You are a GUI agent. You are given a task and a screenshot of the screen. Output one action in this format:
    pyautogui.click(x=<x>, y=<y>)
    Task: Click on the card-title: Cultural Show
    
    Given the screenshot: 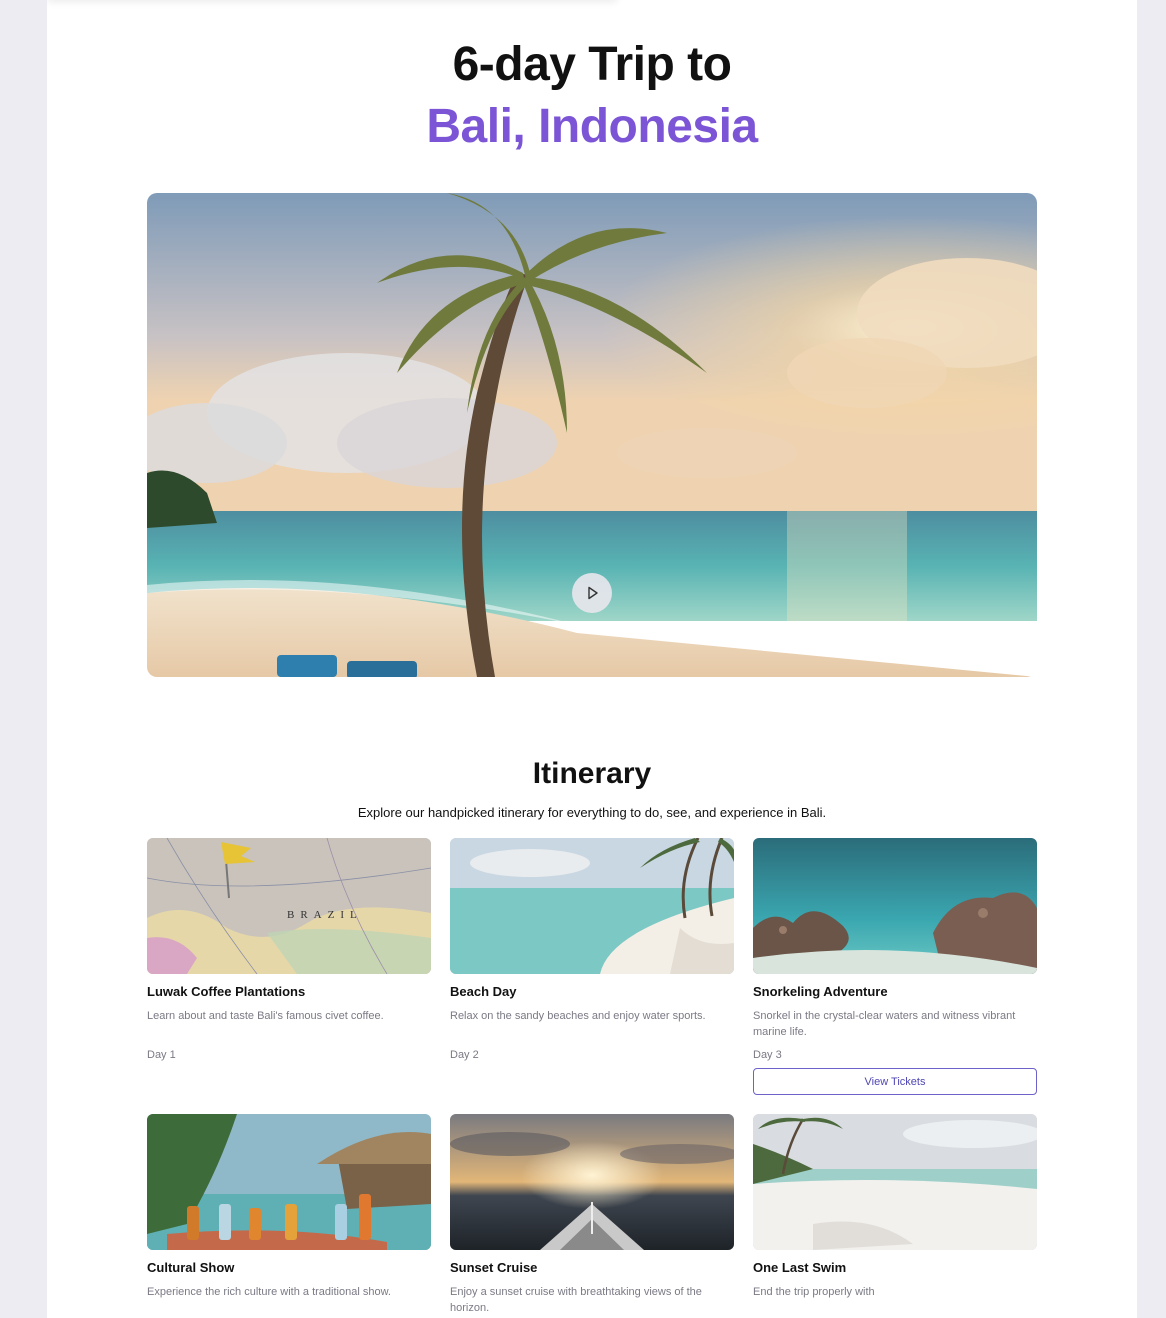 What is the action you would take?
    pyautogui.click(x=191, y=1267)
    